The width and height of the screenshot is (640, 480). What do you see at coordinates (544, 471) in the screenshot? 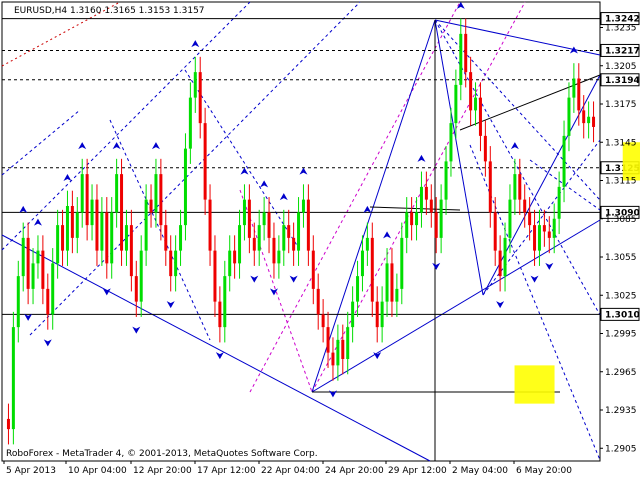
I see `x-tick-label: 6 May 20:00` at bounding box center [544, 471].